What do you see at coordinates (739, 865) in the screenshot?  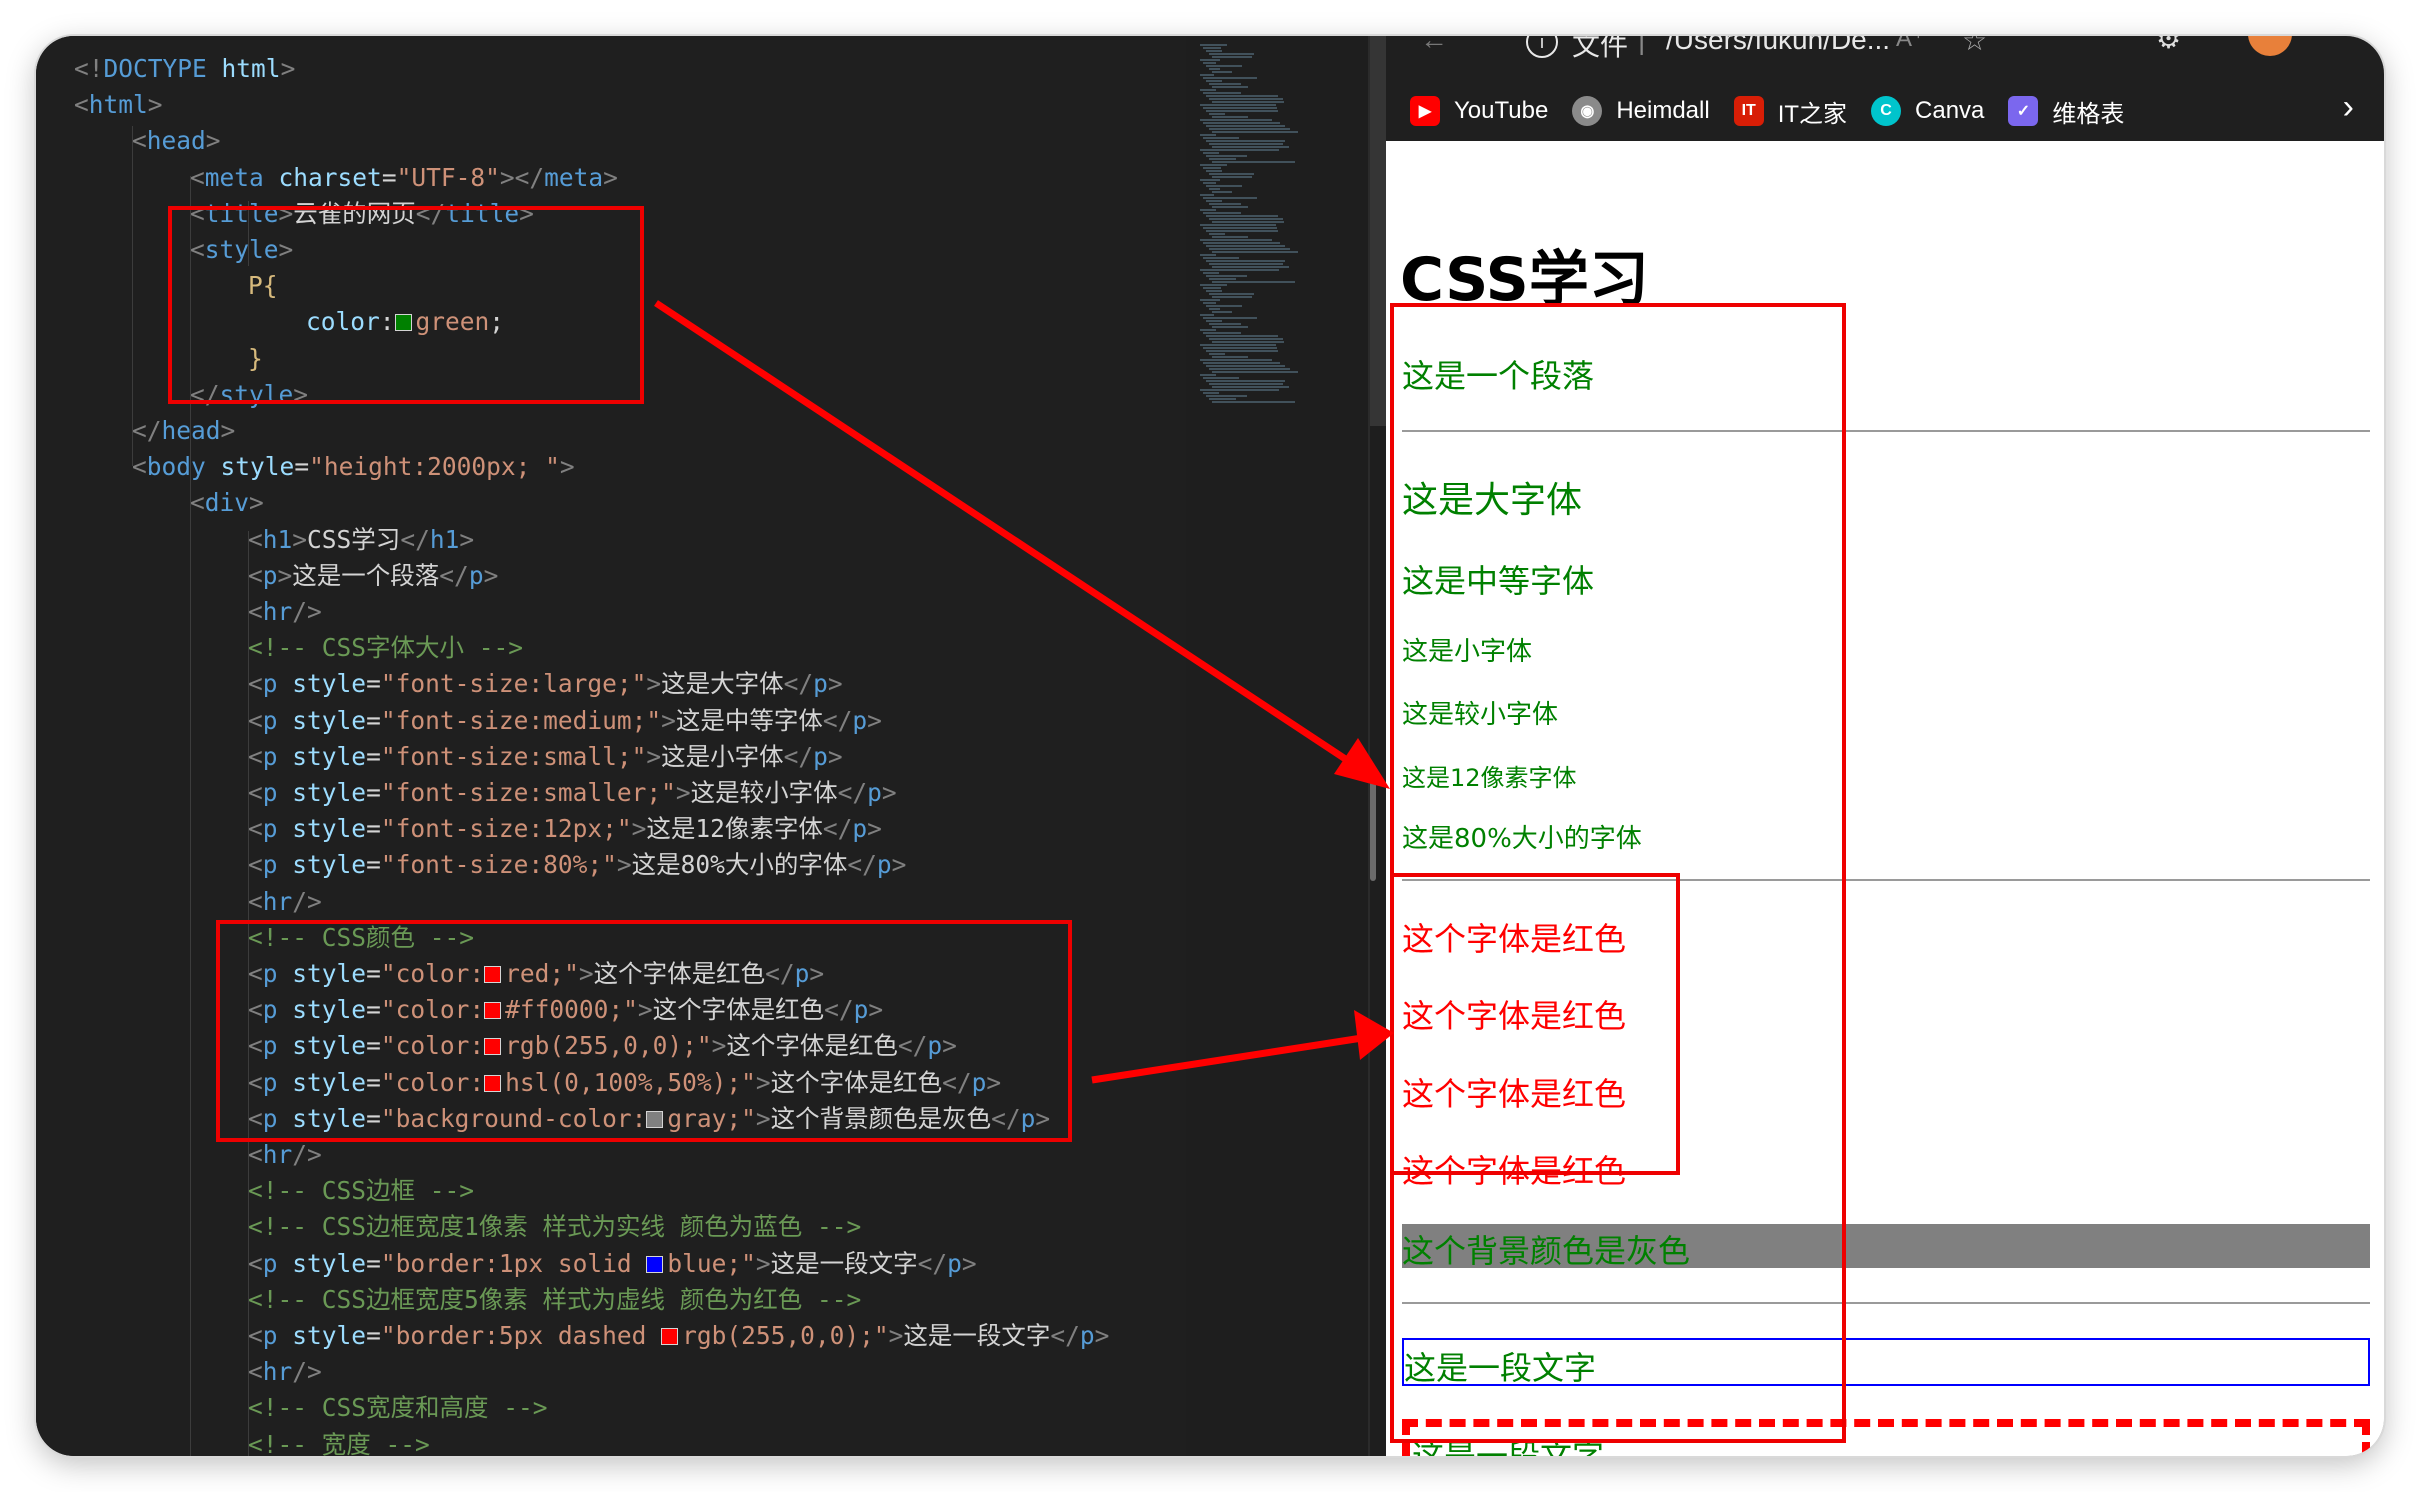 I see `code-token: 这是80%大小的字体` at bounding box center [739, 865].